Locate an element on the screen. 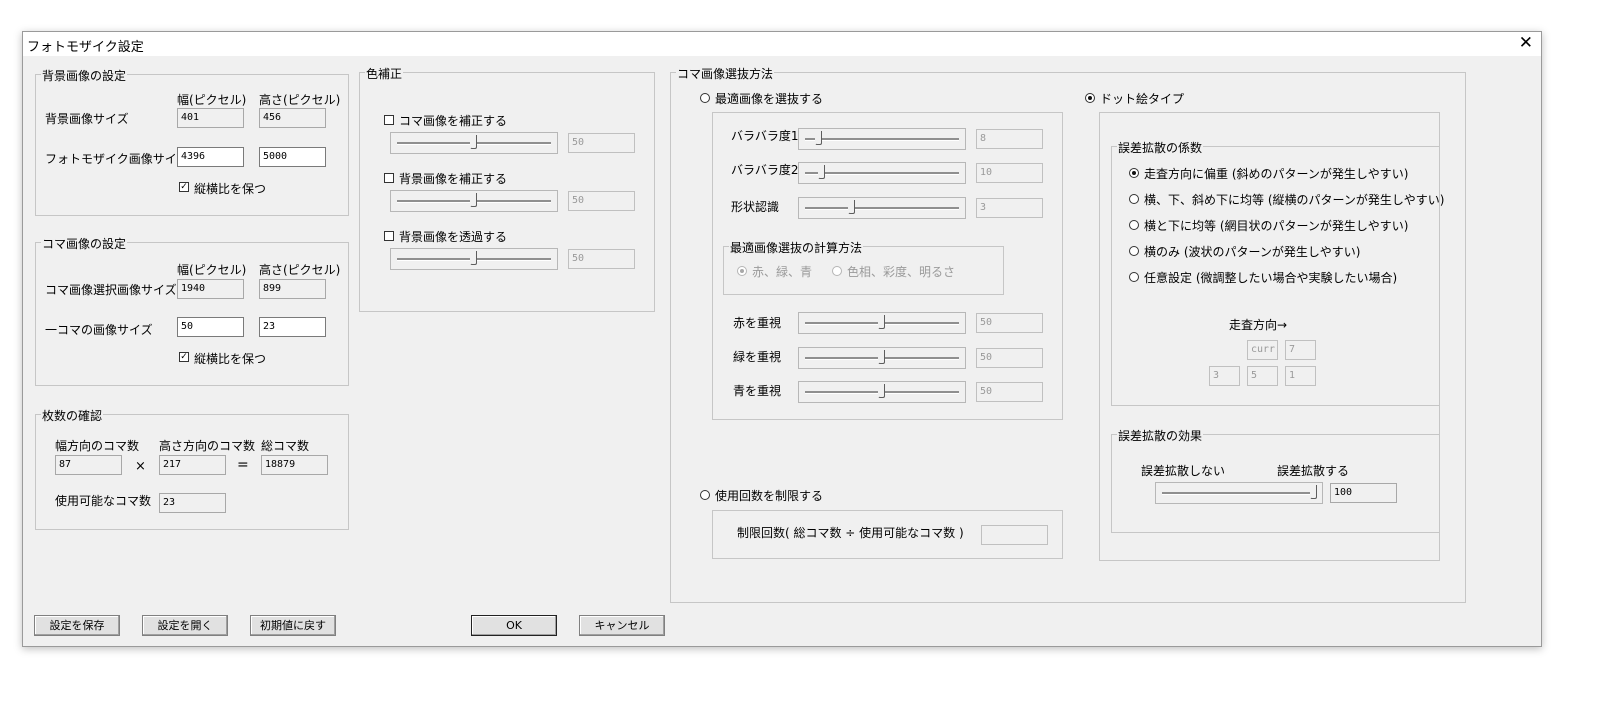 The width and height of the screenshot is (1624, 704). tile-width-field: 50 is located at coordinates (210, 327).